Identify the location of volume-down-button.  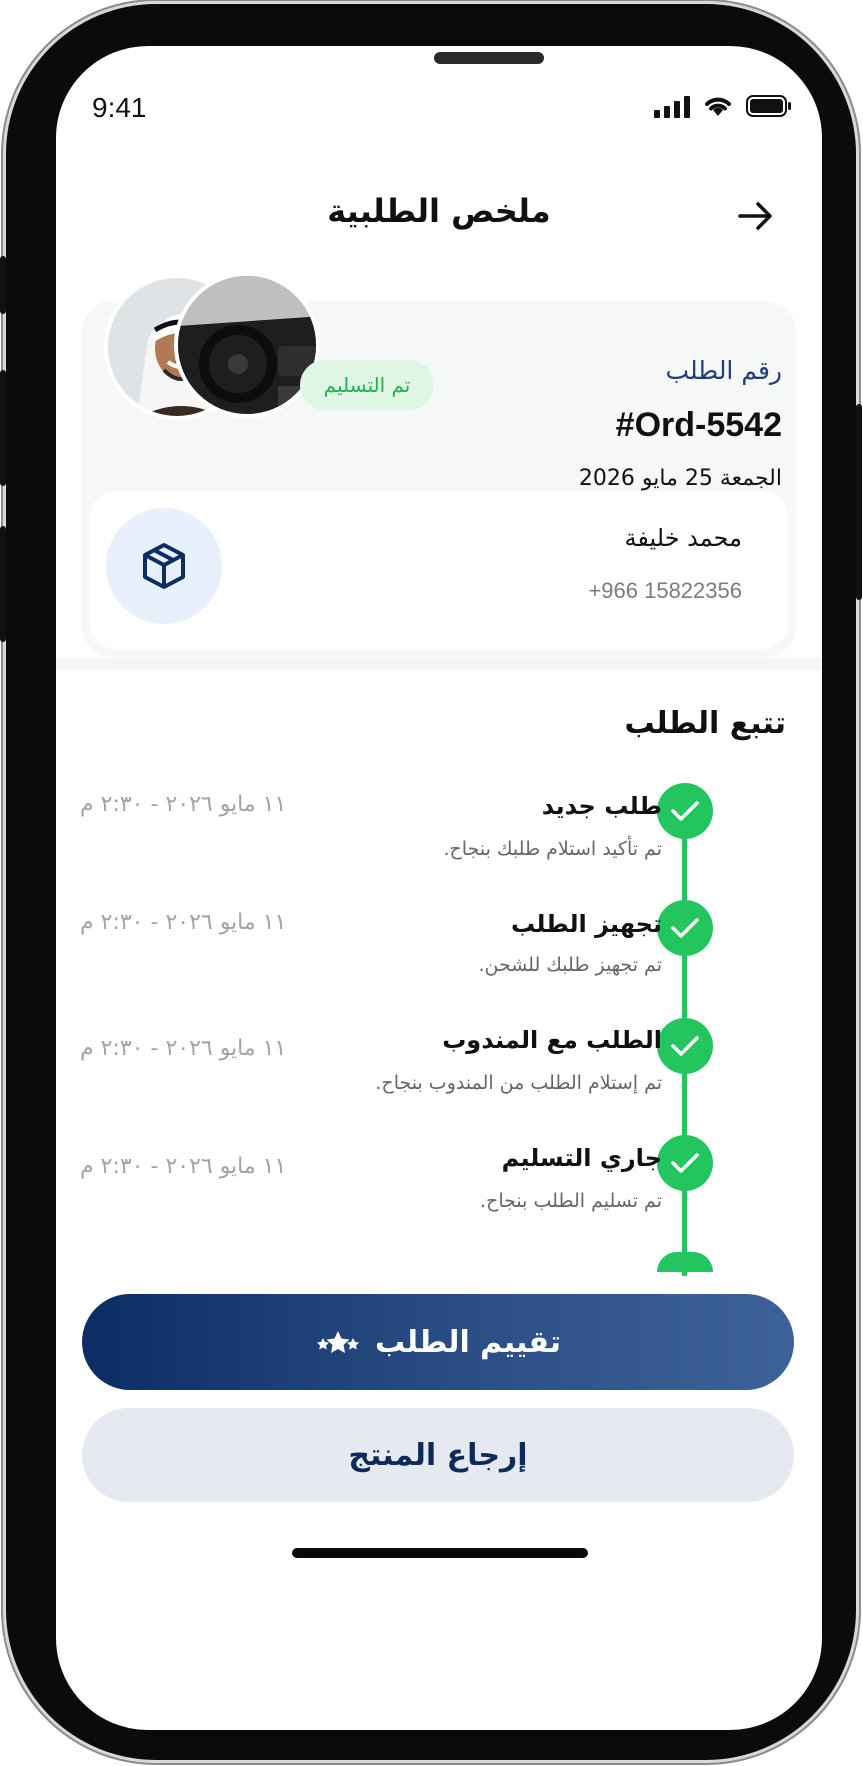
(3, 584).